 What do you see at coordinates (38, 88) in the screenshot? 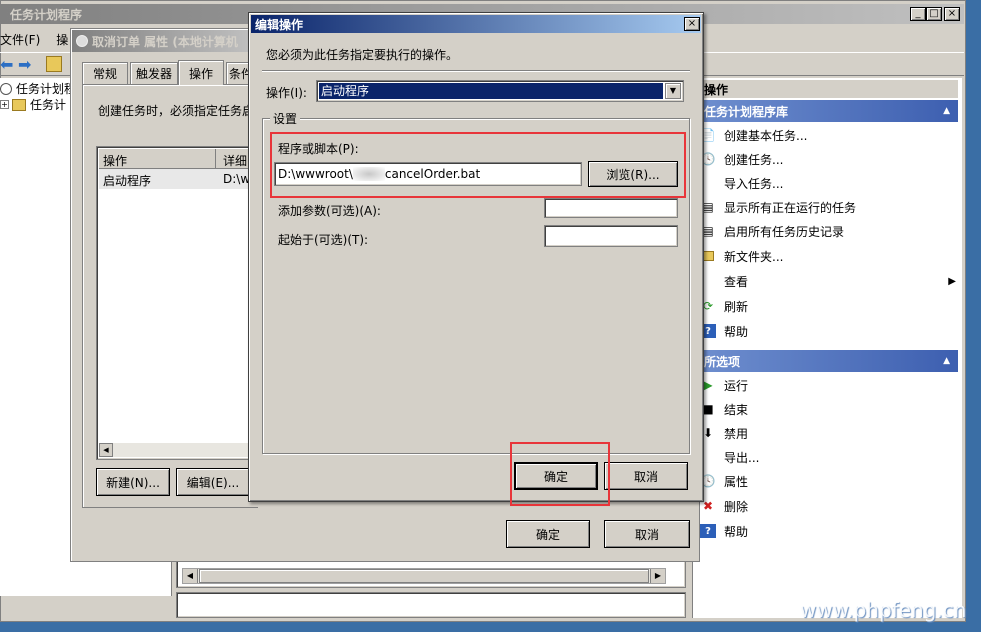
I see `tree-item-root: 任务计划程` at bounding box center [38, 88].